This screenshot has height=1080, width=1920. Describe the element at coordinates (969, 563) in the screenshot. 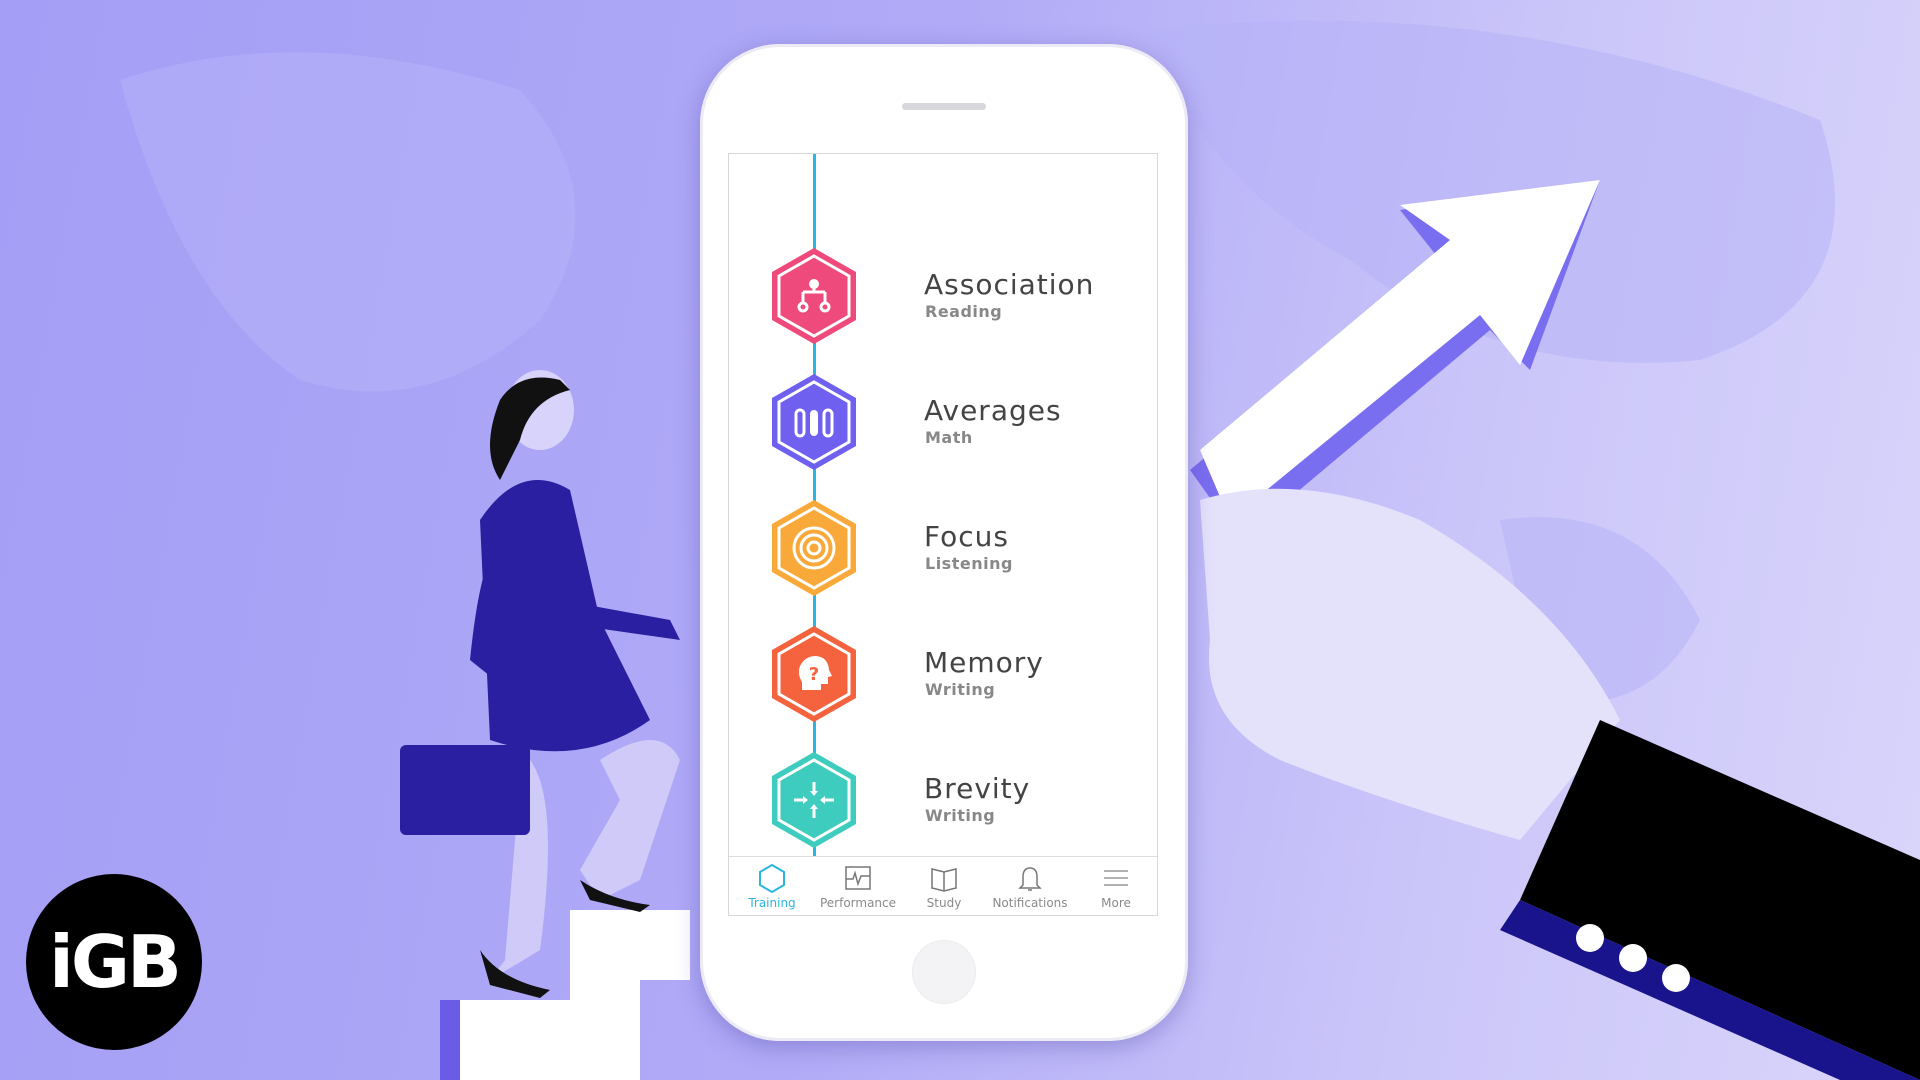

I see `training-item-subtitle: Listening` at that location.